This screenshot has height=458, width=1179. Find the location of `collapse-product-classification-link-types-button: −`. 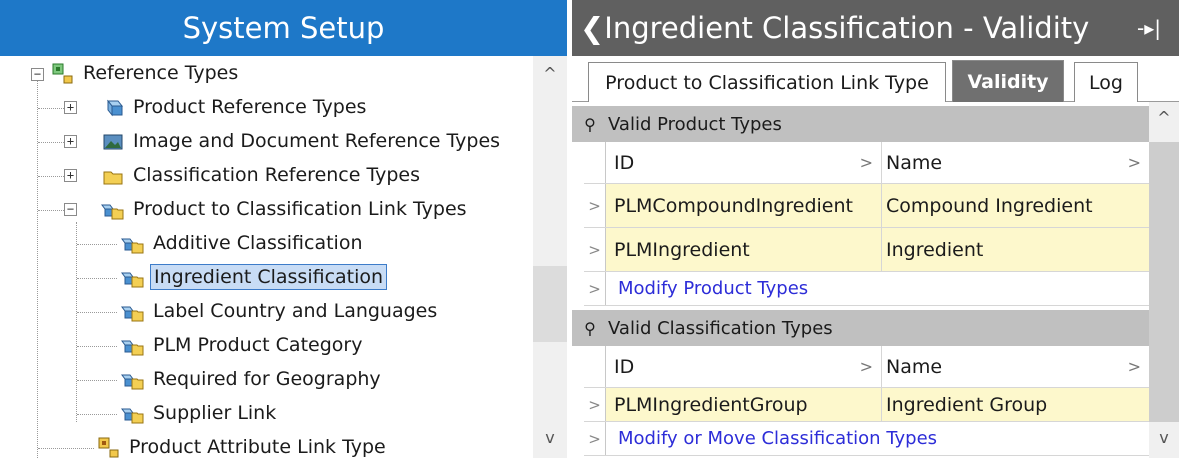

collapse-product-classification-link-types-button: − is located at coordinates (70, 209).